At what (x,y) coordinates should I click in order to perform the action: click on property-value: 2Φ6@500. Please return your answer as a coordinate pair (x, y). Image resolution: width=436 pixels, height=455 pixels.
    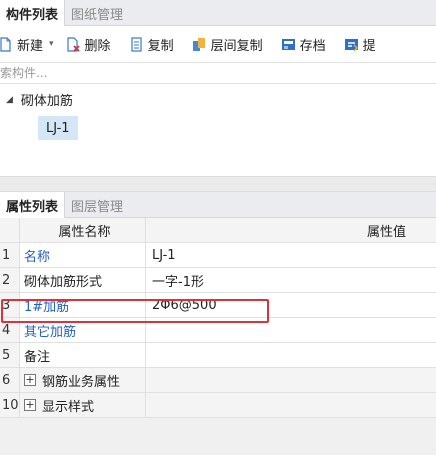
    Looking at the image, I should click on (291, 305).